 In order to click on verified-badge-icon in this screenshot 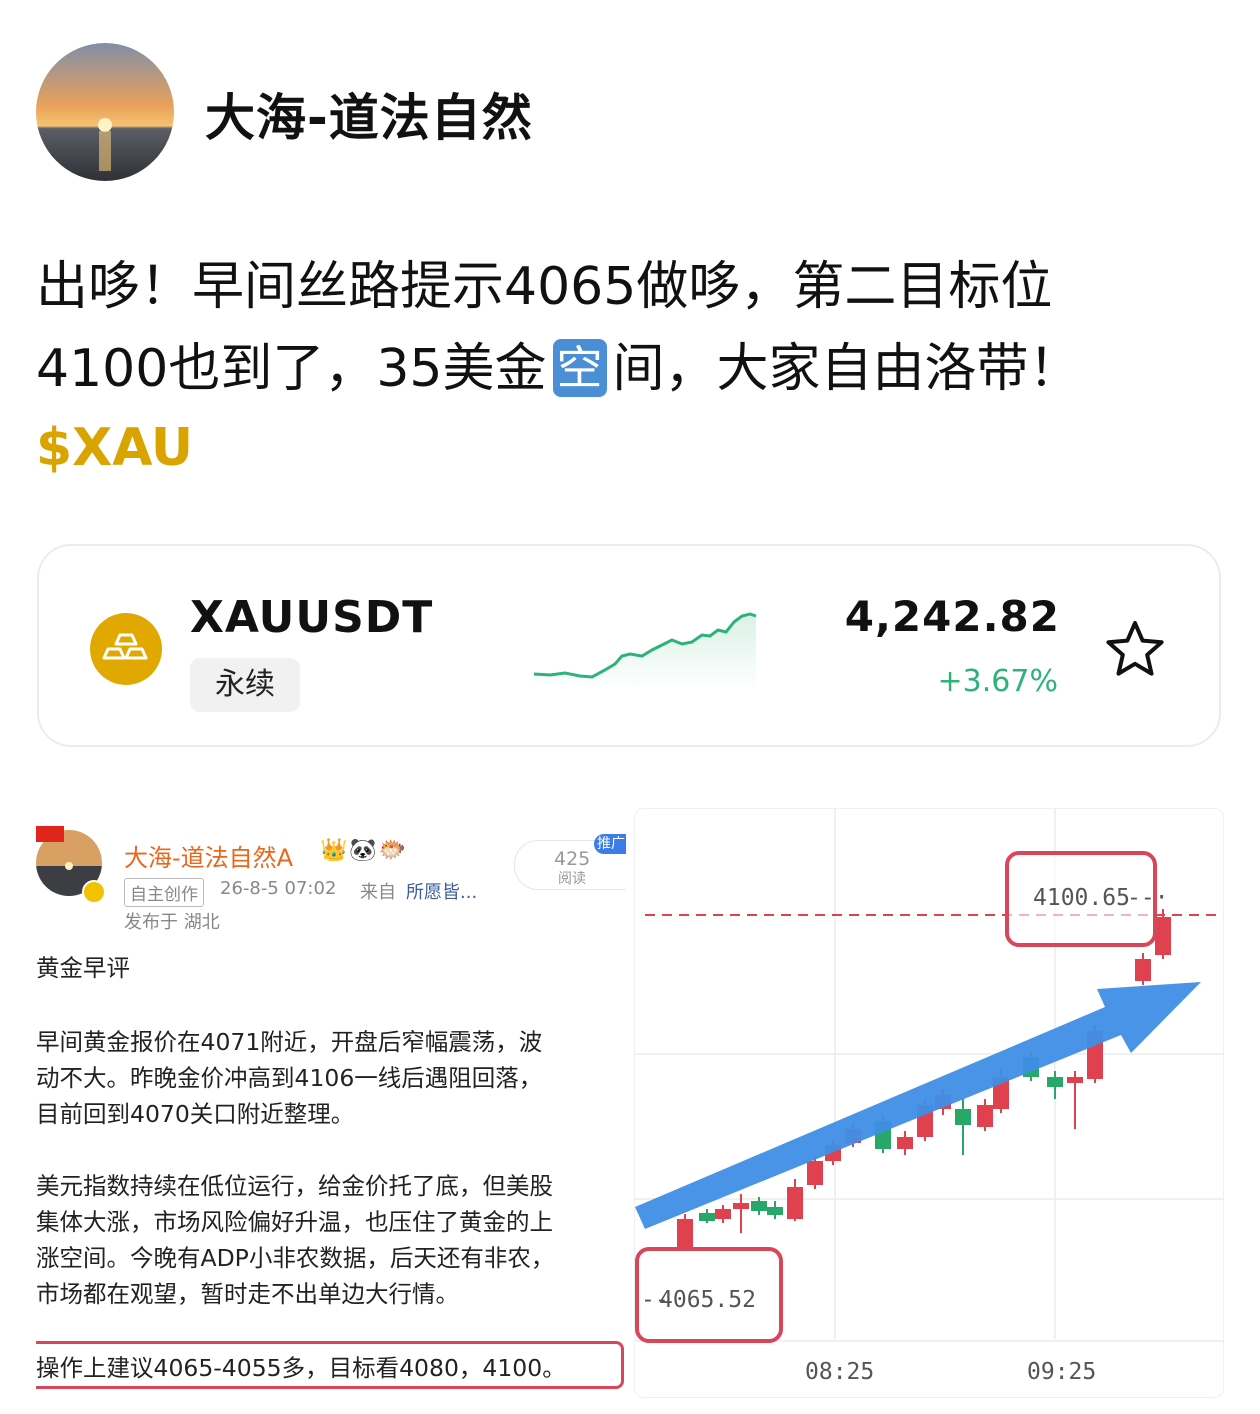, I will do `click(94, 892)`.